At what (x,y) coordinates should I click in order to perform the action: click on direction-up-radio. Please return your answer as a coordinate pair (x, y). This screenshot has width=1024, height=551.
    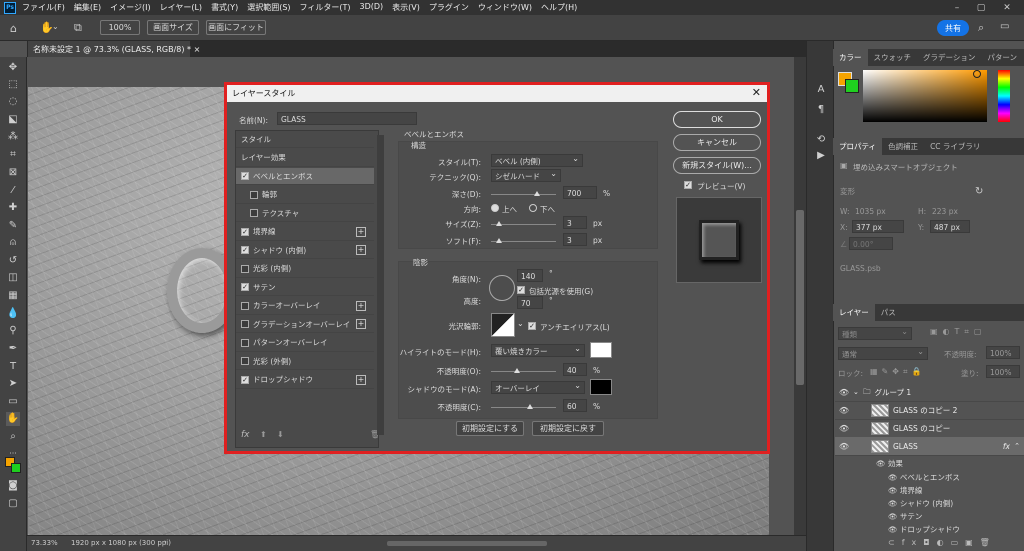
    Looking at the image, I should click on (495, 208).